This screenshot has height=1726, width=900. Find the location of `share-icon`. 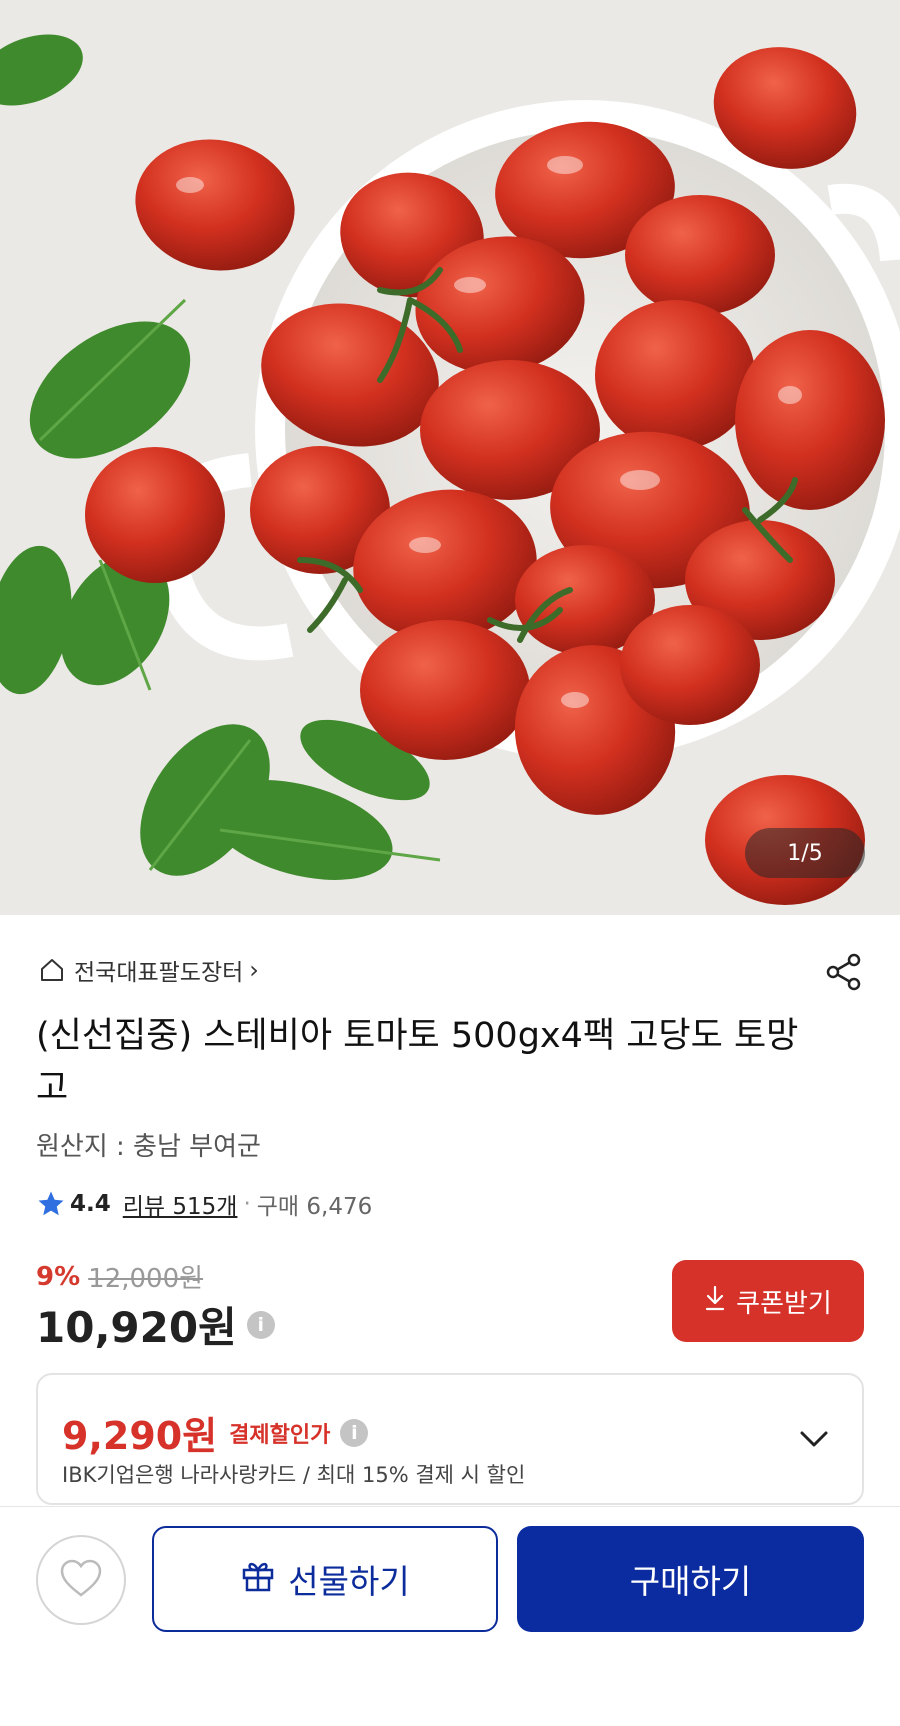

share-icon is located at coordinates (844, 972).